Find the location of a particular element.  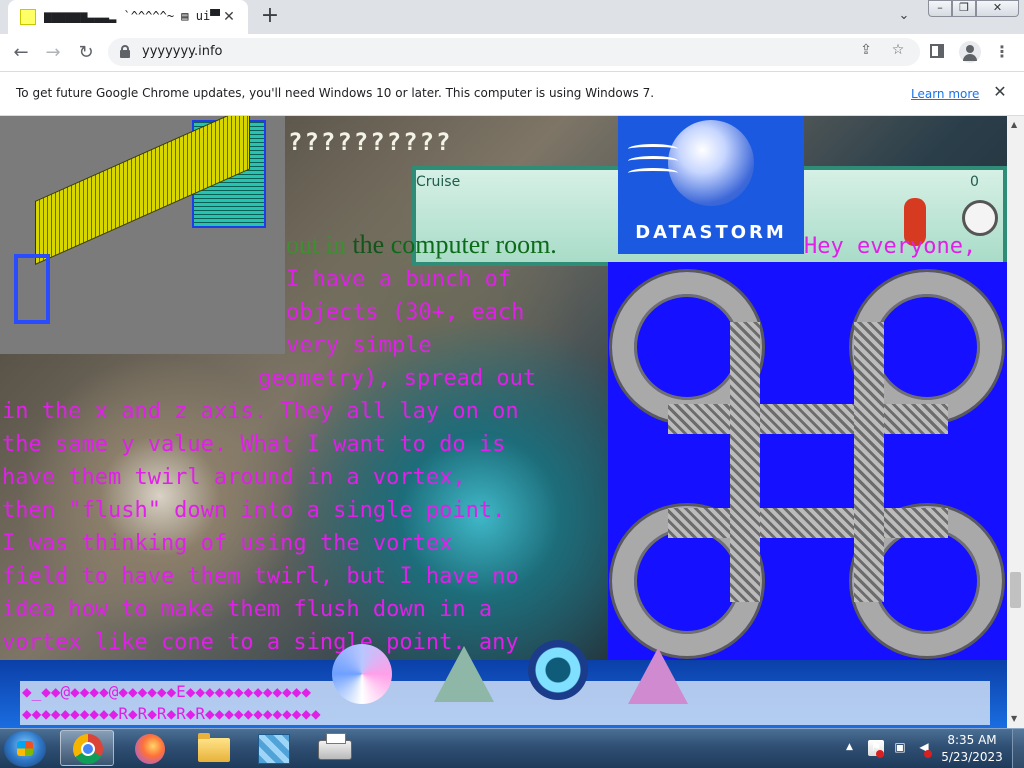

post-text-line: then "flush" down into a single point. is located at coordinates (254, 510).